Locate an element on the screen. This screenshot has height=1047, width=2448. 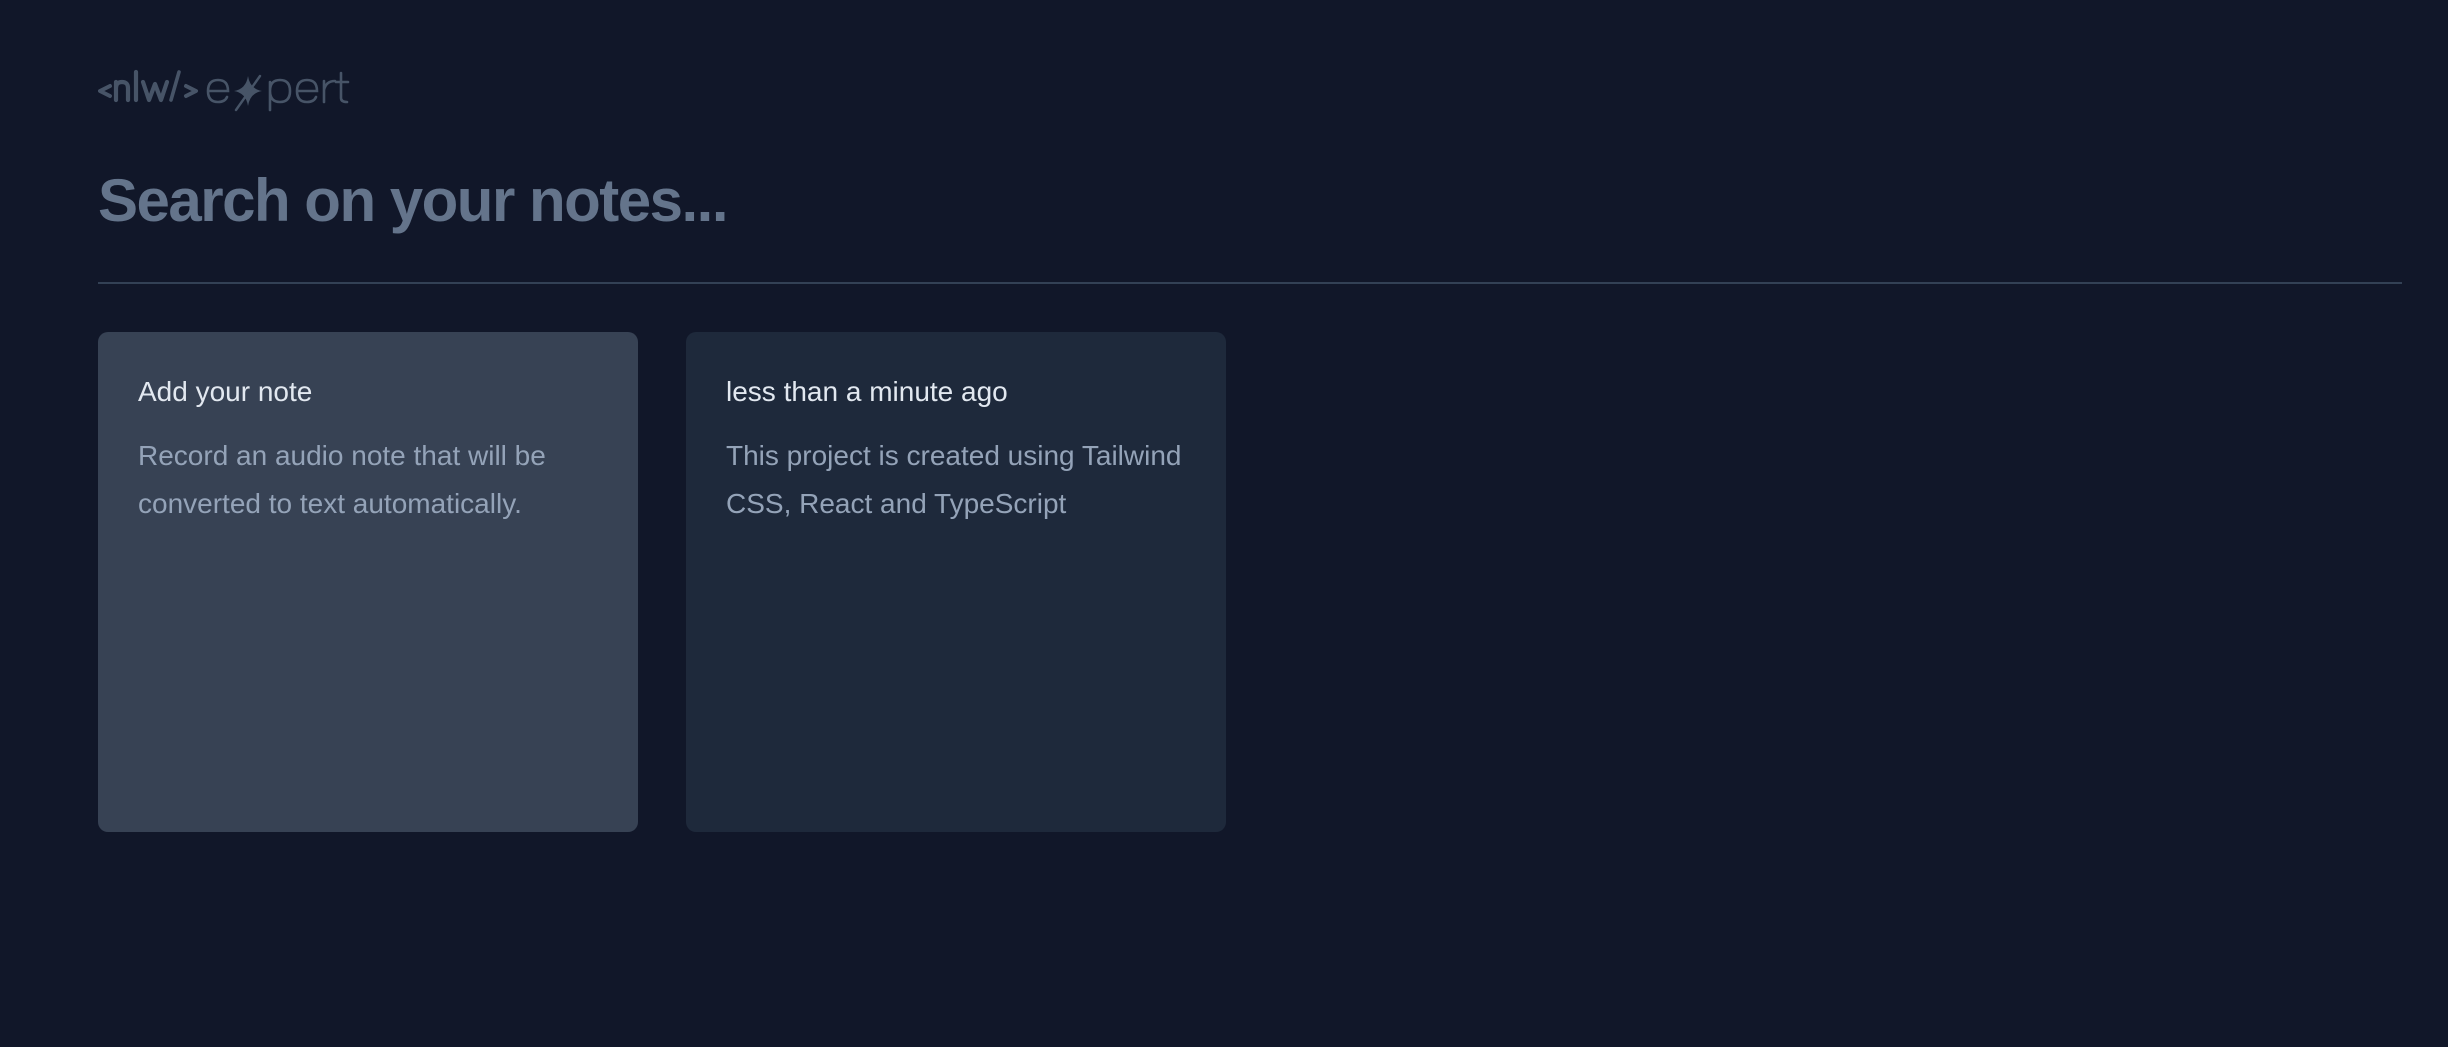
add-note-title: Add your note is located at coordinates (225, 391).